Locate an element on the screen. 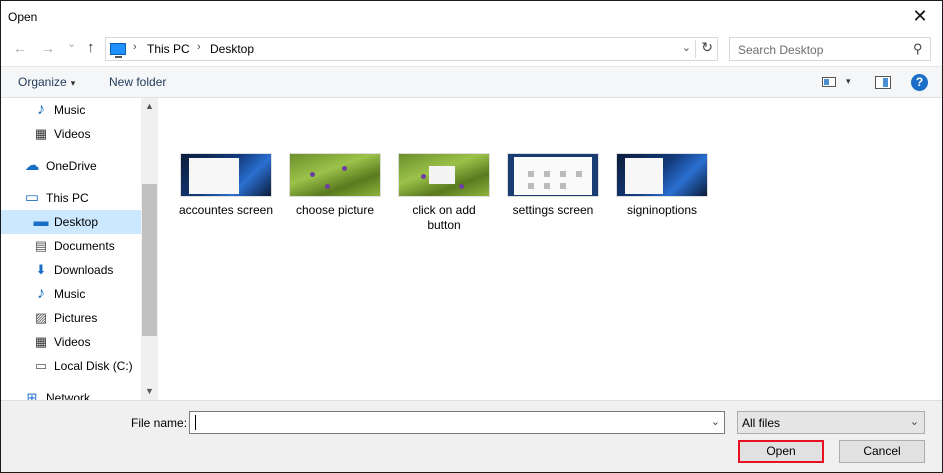 The width and height of the screenshot is (943, 473). downloads-icon: ⬇ is located at coordinates (41, 269).